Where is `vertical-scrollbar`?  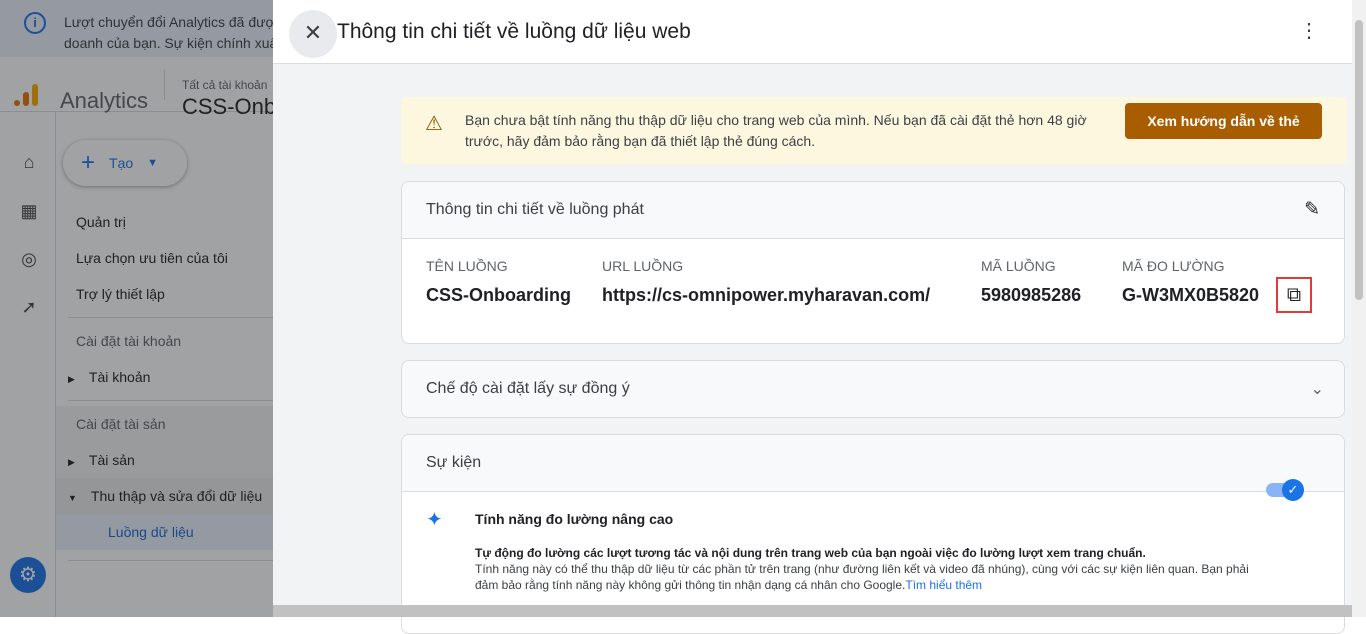 vertical-scrollbar is located at coordinates (1359, 308).